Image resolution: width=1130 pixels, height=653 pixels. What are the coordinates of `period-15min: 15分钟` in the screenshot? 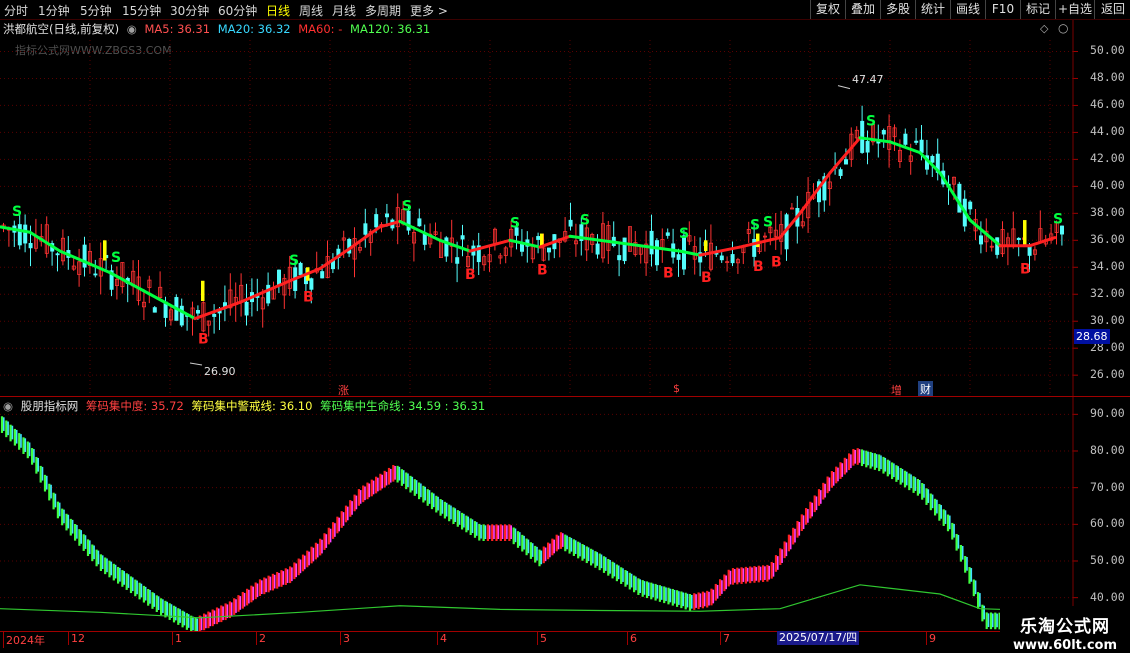 It's located at (141, 10).